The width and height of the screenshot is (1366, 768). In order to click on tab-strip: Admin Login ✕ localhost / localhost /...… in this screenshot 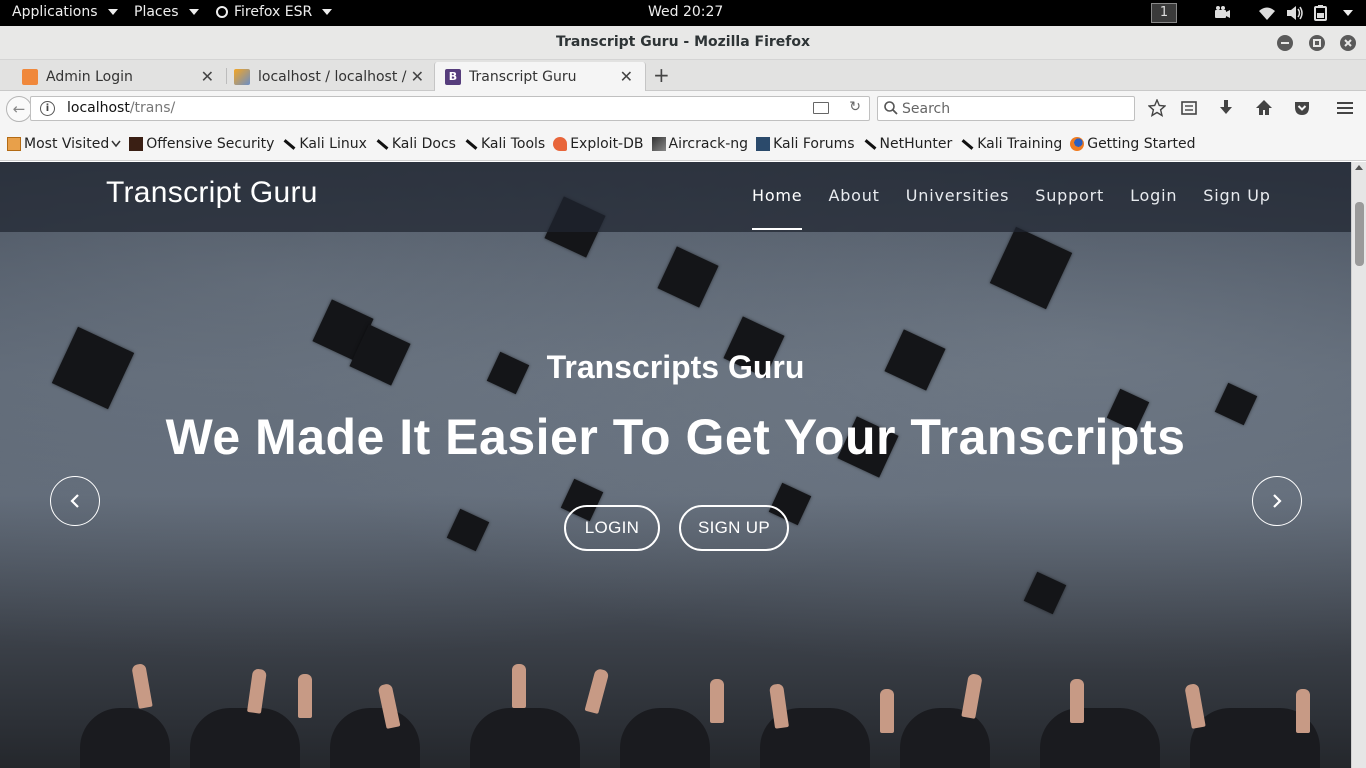, I will do `click(683, 76)`.